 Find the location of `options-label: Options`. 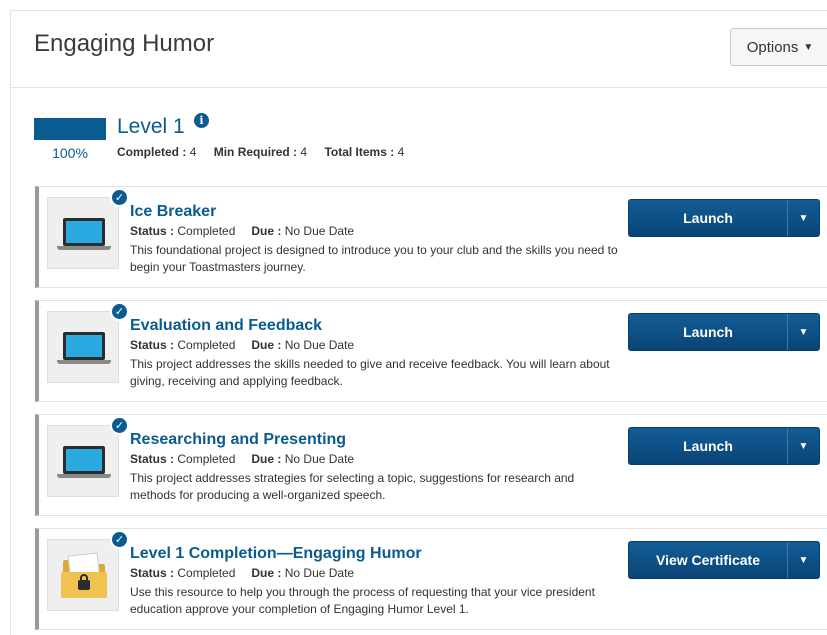

options-label: Options is located at coordinates (772, 47).